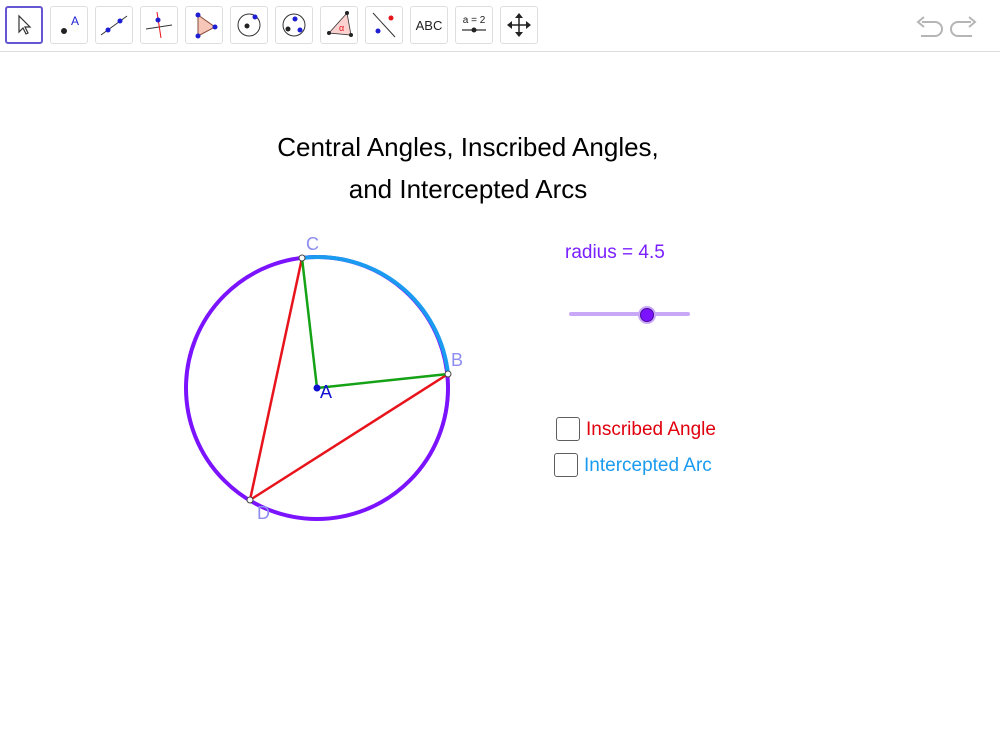  What do you see at coordinates (276, 379) in the screenshot?
I see `segment-DC` at bounding box center [276, 379].